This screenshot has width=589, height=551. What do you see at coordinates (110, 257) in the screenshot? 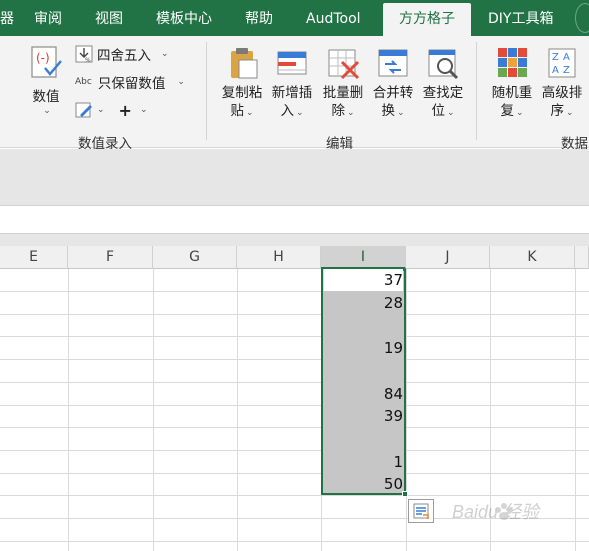
I see `column-header-f: F` at bounding box center [110, 257].